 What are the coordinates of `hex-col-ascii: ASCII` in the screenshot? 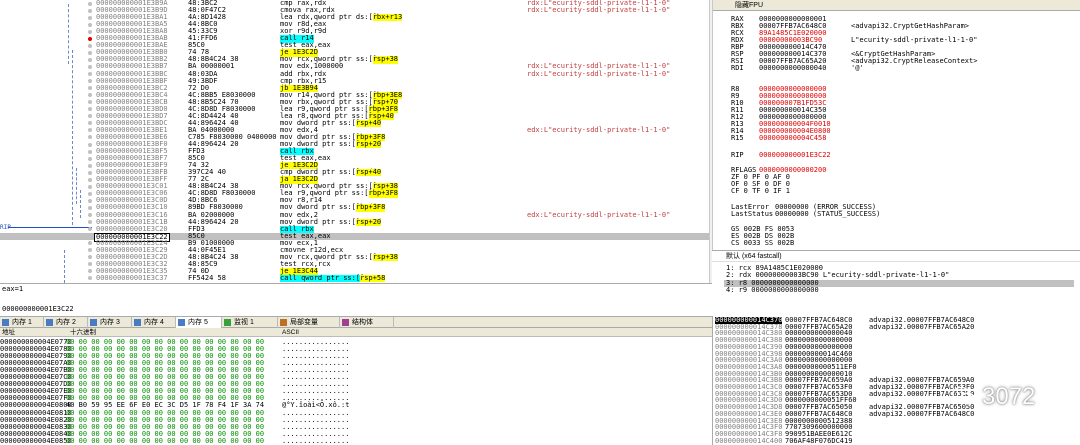 It's located at (290, 332).